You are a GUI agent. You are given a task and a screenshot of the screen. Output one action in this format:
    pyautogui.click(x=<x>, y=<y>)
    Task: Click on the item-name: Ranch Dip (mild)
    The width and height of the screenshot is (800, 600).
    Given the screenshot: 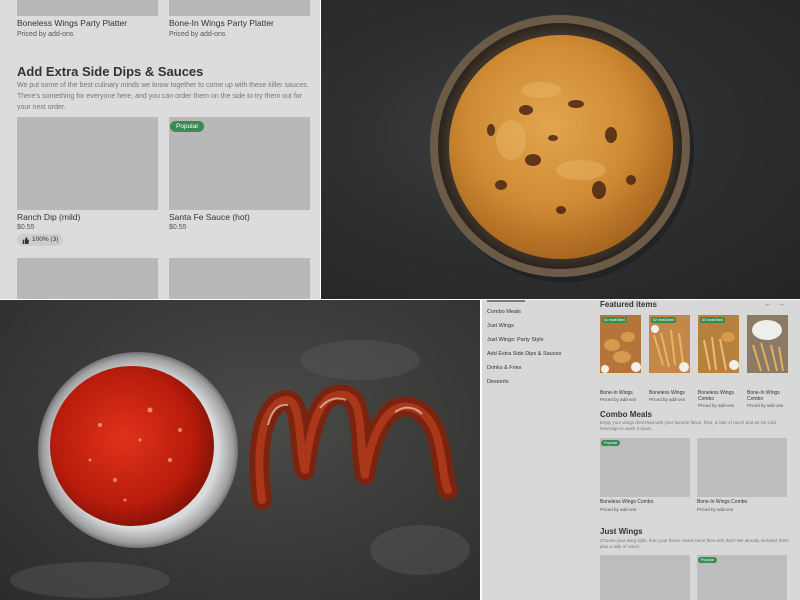 What is the action you would take?
    pyautogui.click(x=49, y=217)
    